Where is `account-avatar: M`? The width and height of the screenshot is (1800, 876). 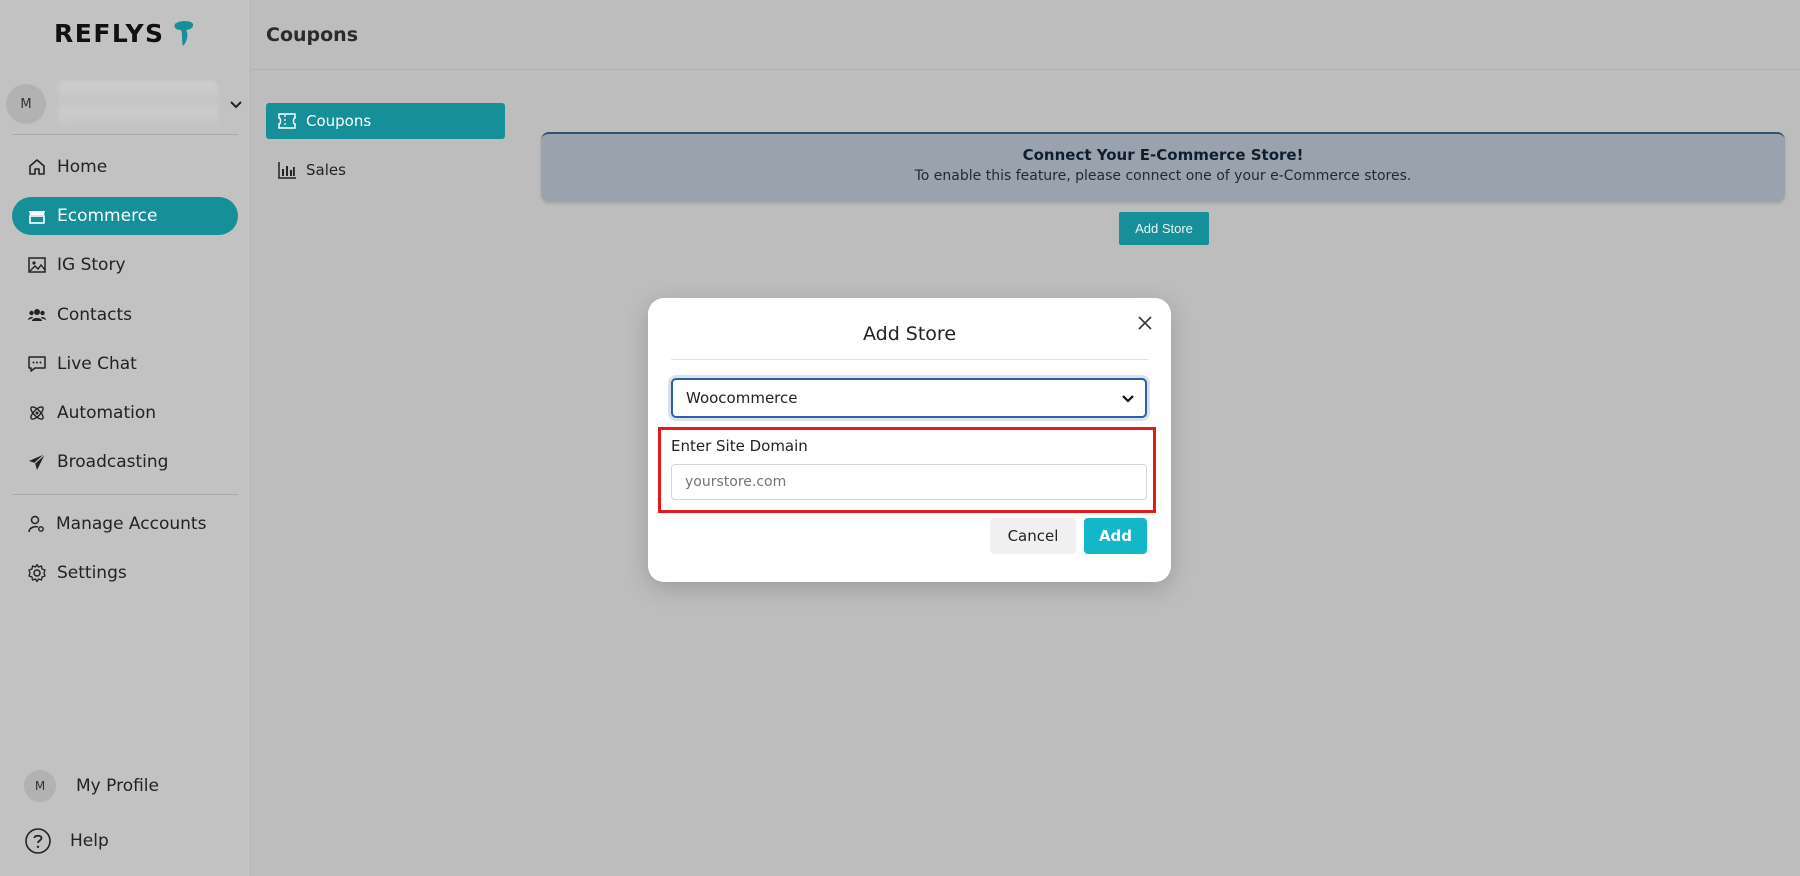 account-avatar: M is located at coordinates (26, 104).